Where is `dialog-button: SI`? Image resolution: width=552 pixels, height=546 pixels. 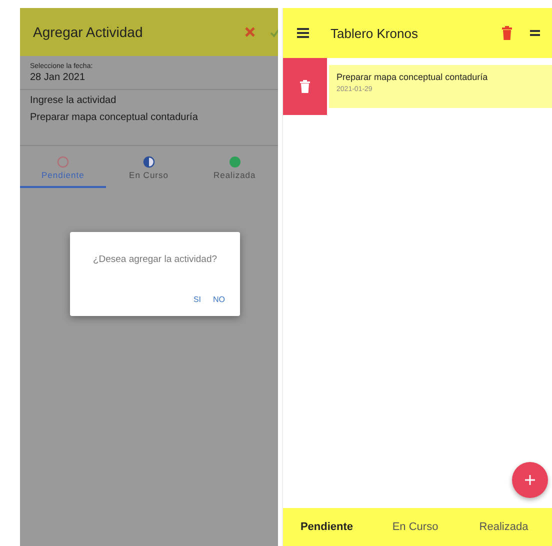
dialog-button: SI is located at coordinates (197, 299).